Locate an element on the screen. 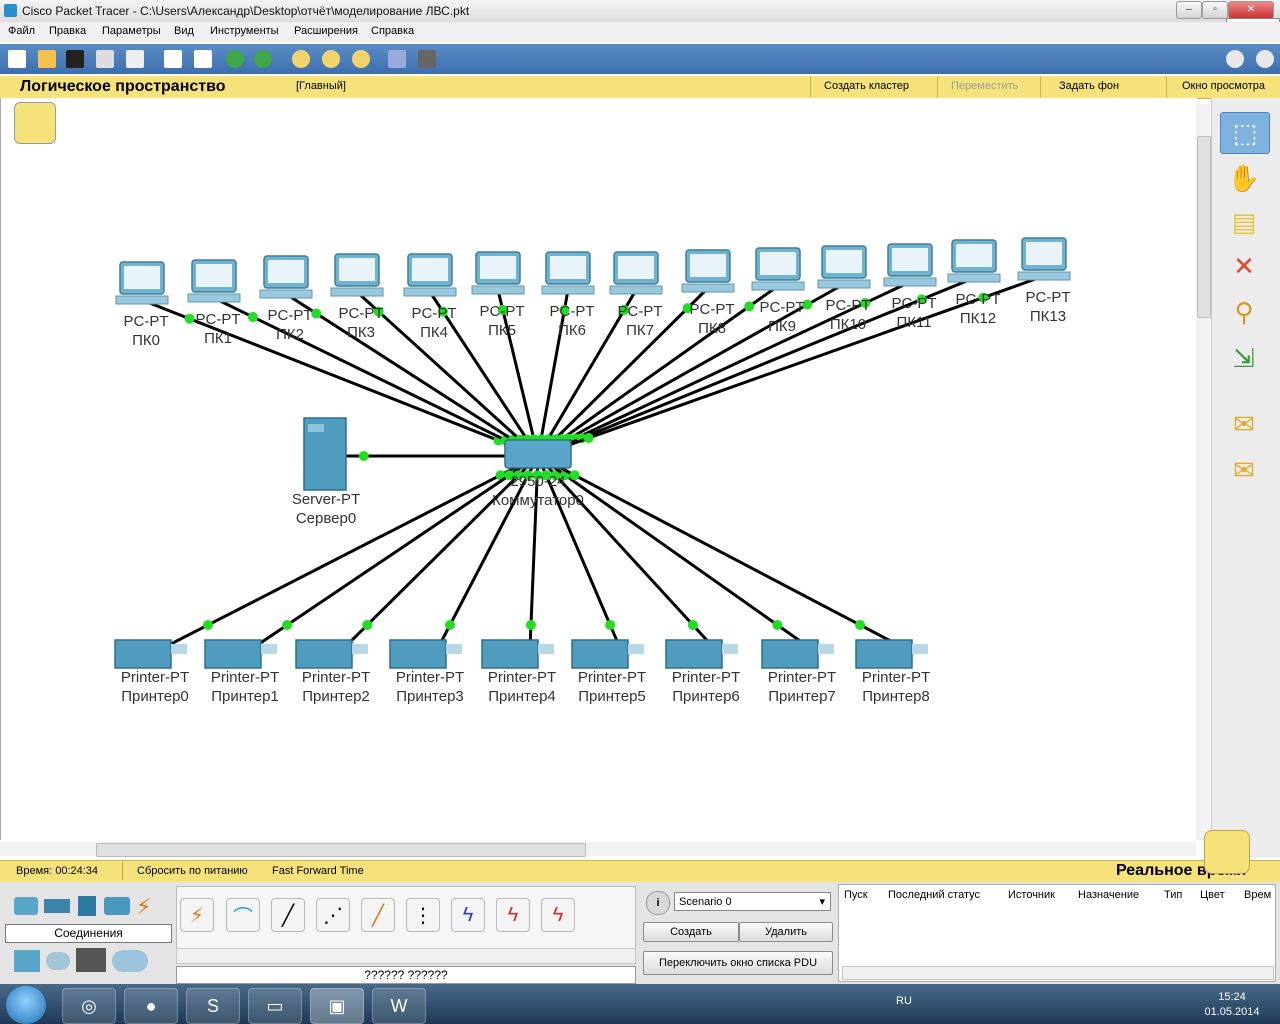 The image size is (1280, 1024). folder-icon: ▭ is located at coordinates (275, 1006).